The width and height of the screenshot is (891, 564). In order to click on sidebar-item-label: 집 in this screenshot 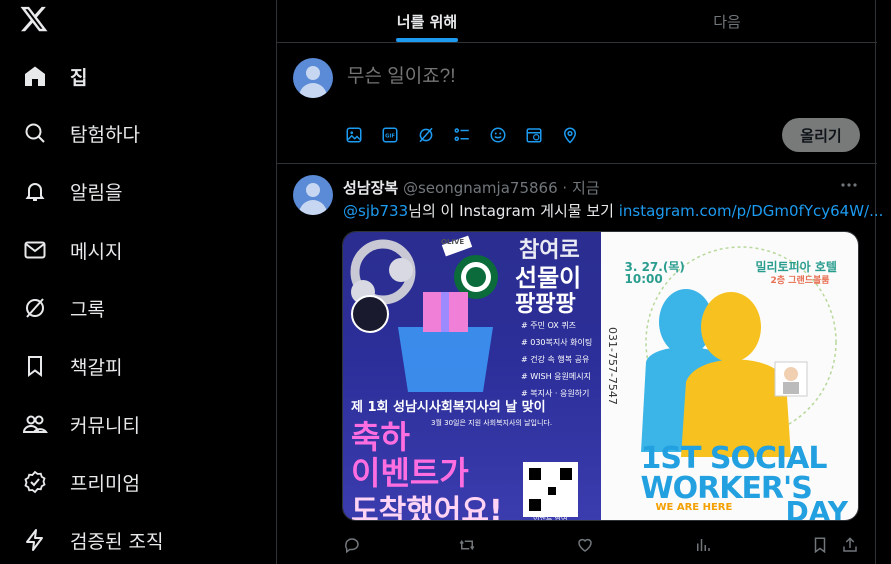, I will do `click(79, 77)`.